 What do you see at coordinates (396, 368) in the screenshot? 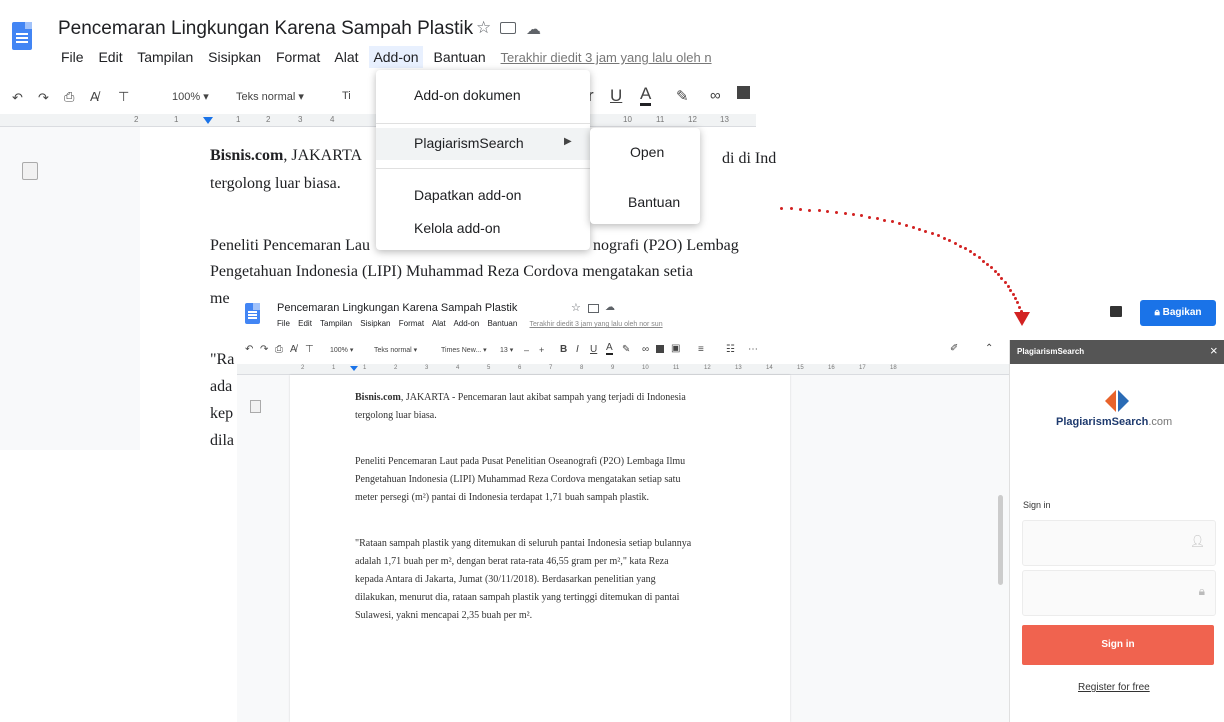
I see `ruler-number: 2` at bounding box center [396, 368].